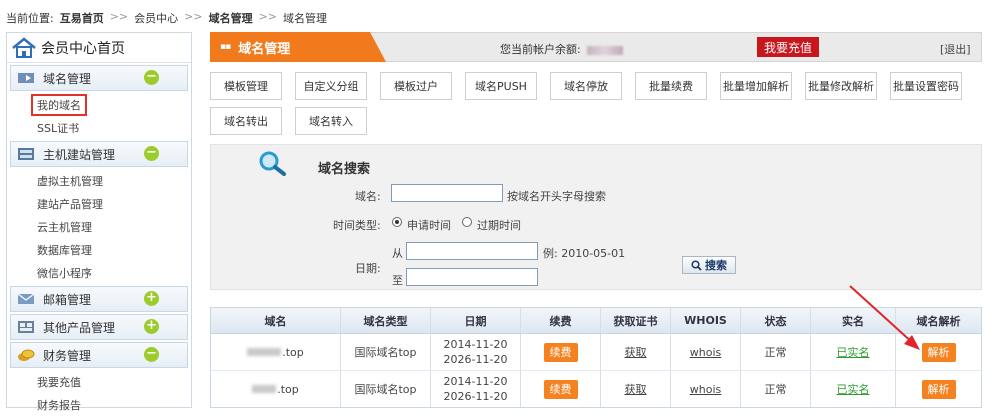 This screenshot has width=994, height=416. I want to click on domain-push-button: 域名PUSH, so click(501, 86).